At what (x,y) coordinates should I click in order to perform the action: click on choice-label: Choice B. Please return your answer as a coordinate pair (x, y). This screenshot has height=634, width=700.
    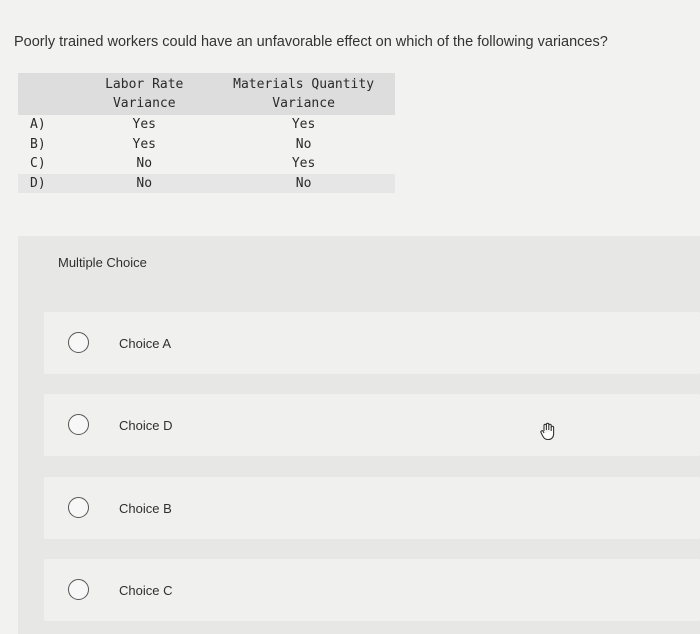
    Looking at the image, I should click on (145, 508).